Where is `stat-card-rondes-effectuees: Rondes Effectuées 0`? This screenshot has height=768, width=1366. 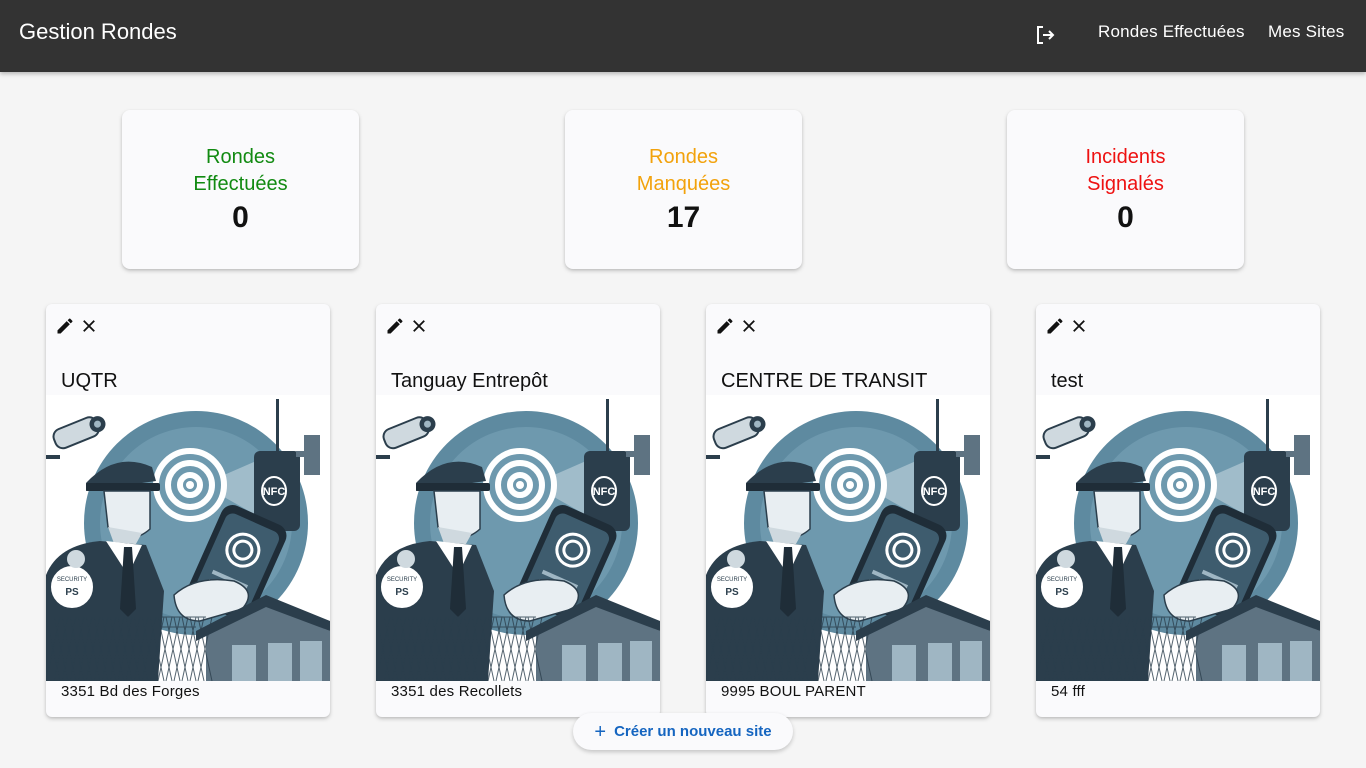
stat-card-rondes-effectuees: Rondes Effectuées 0 is located at coordinates (240, 189).